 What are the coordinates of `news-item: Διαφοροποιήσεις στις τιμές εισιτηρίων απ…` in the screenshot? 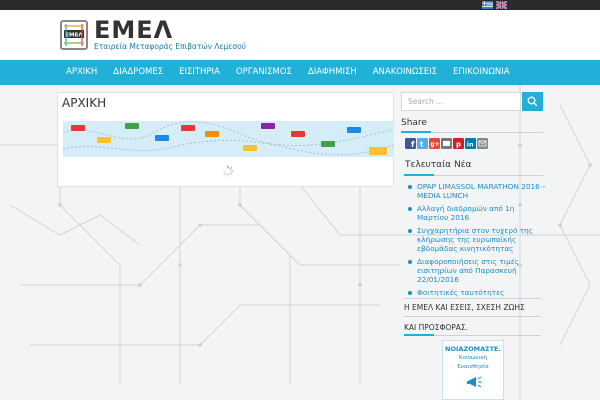 It's located at (477, 270).